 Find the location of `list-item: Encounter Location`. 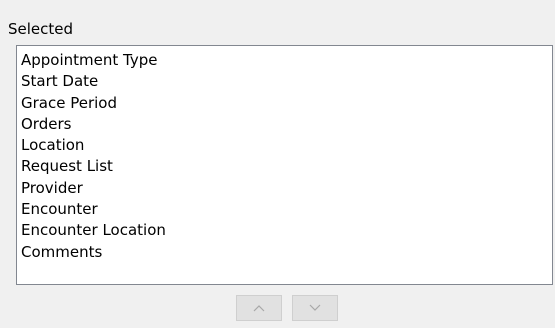

list-item: Encounter Location is located at coordinates (286, 230).